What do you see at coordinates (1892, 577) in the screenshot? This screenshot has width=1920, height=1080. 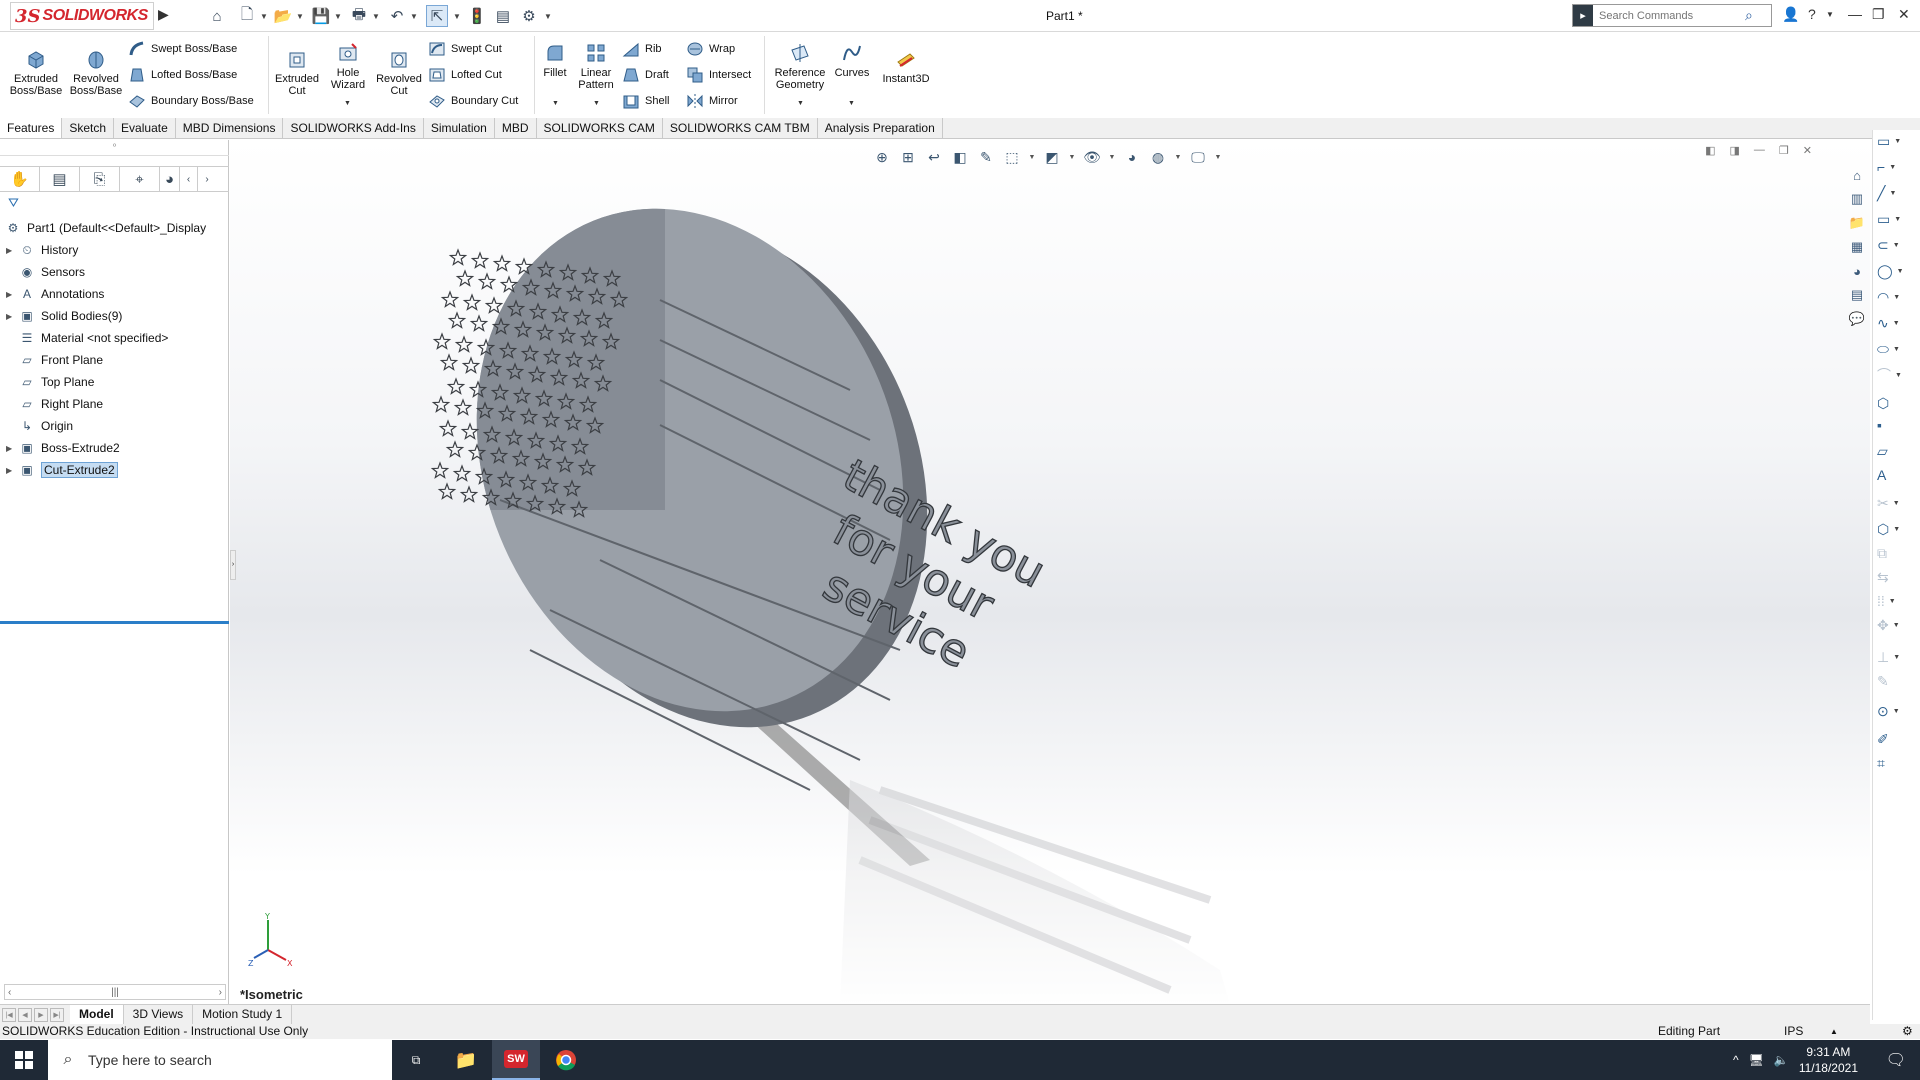 I see `mirror-sketch-icon: ⇆` at bounding box center [1892, 577].